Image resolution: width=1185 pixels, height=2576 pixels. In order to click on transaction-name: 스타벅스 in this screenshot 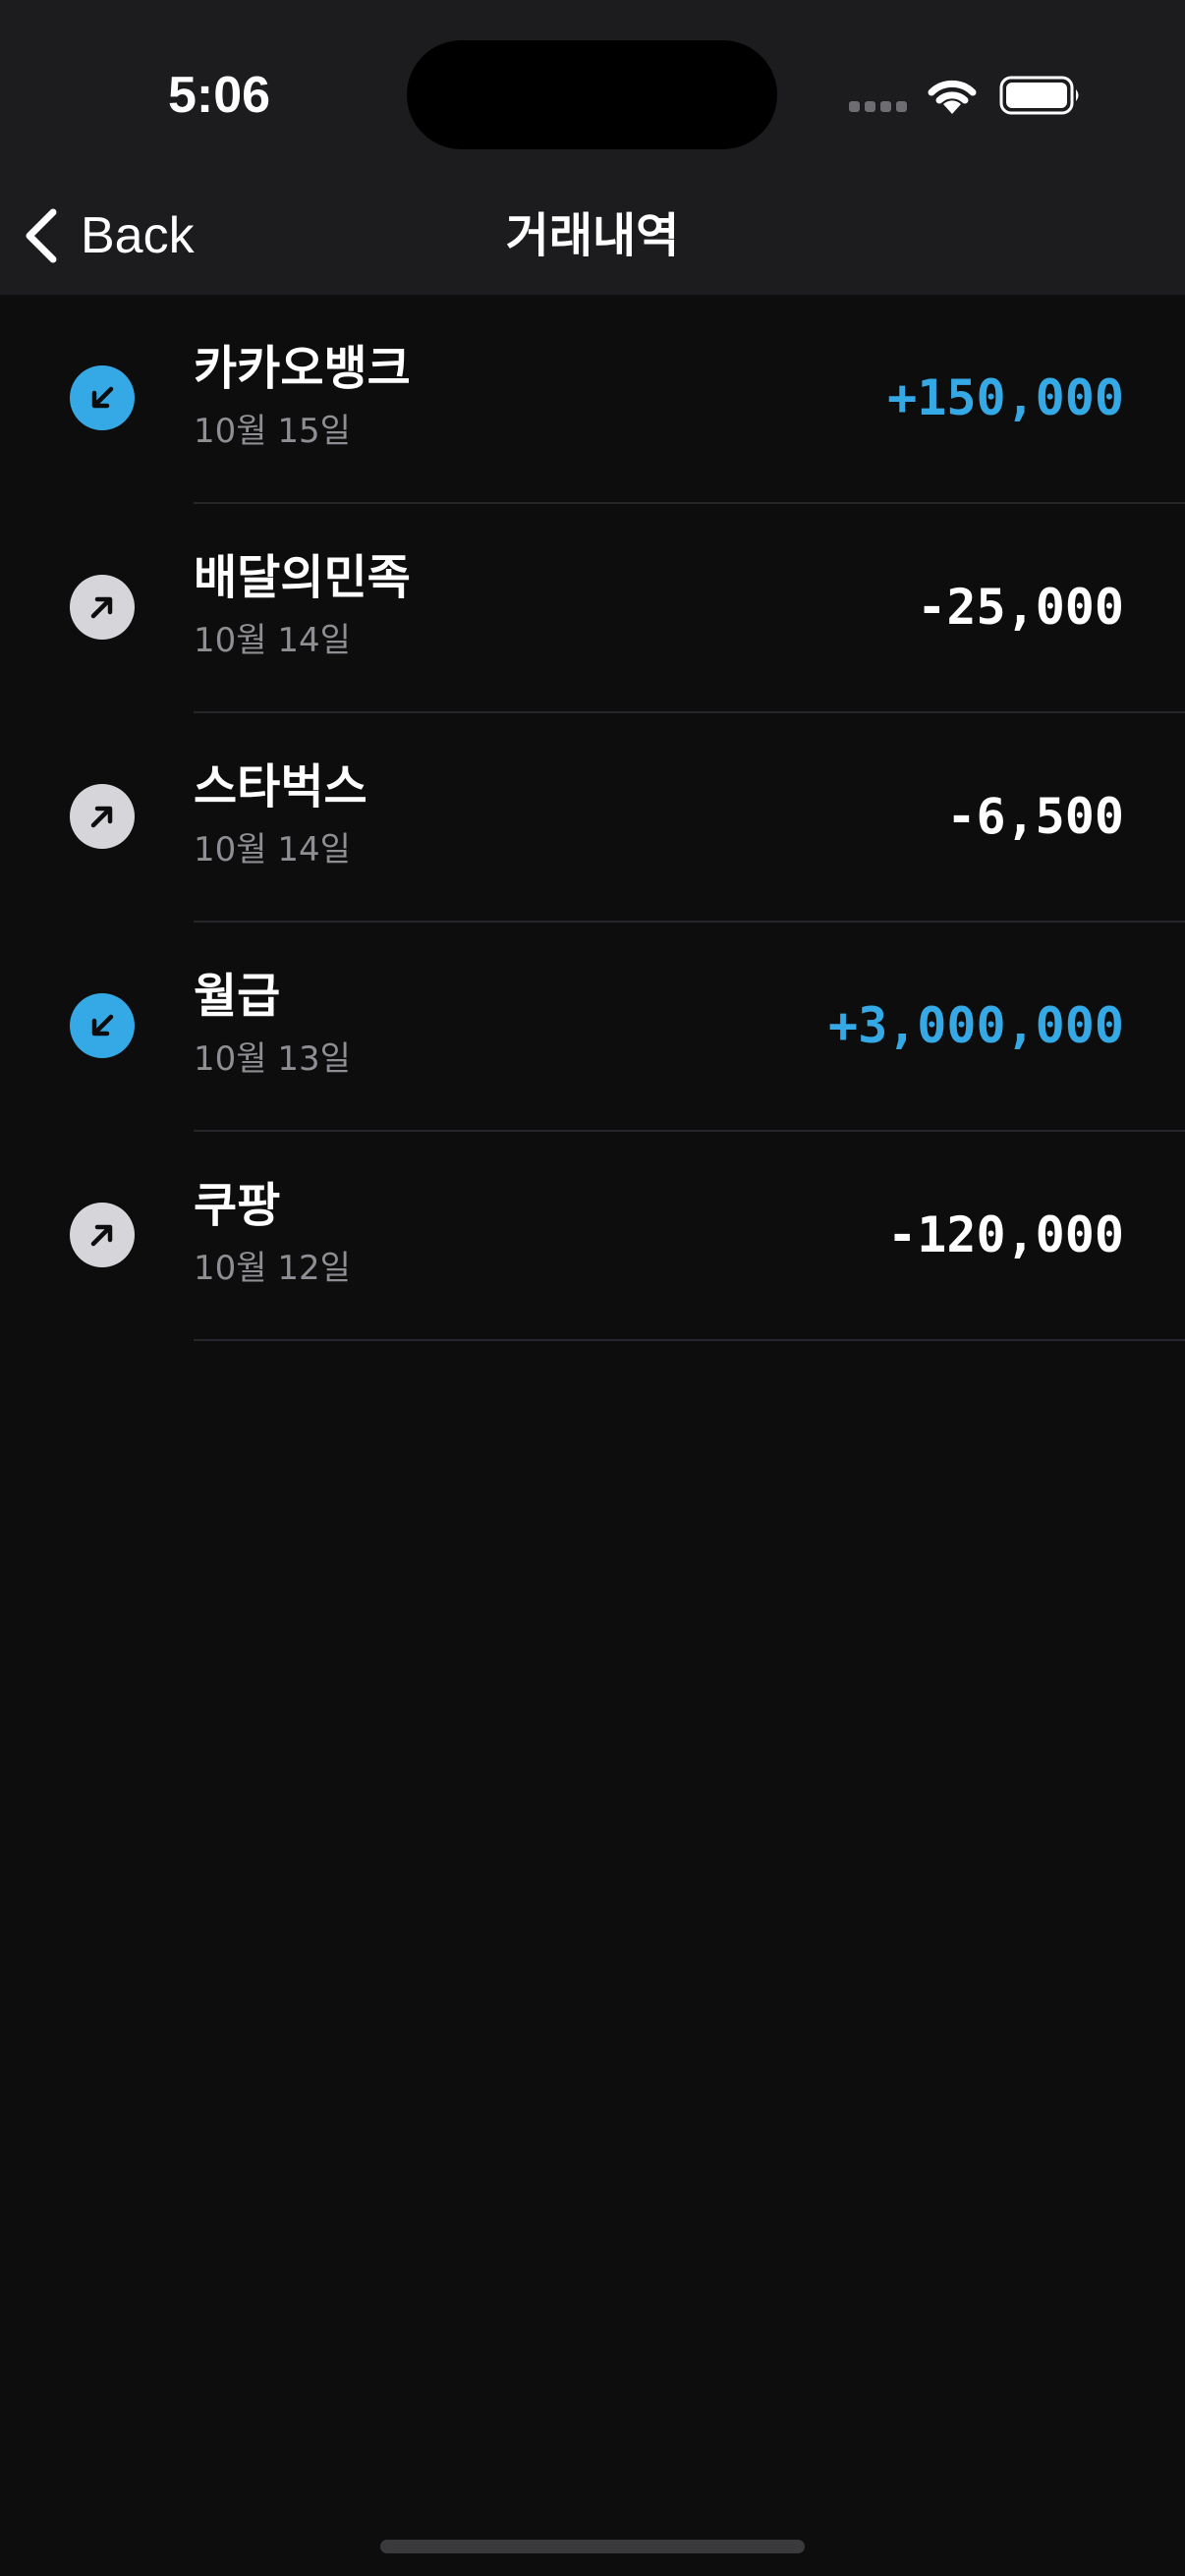, I will do `click(281, 786)`.